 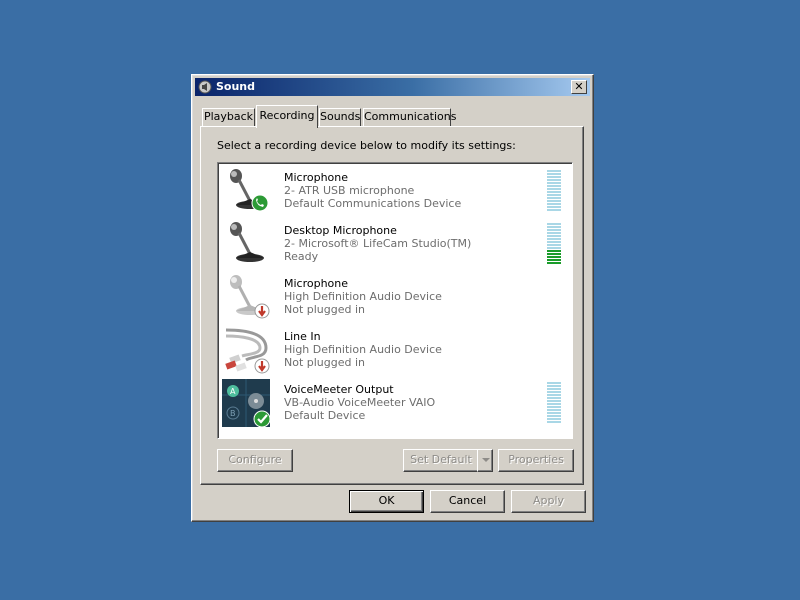 What do you see at coordinates (339, 389) in the screenshot?
I see `device-name: VoiceMeeter Output` at bounding box center [339, 389].